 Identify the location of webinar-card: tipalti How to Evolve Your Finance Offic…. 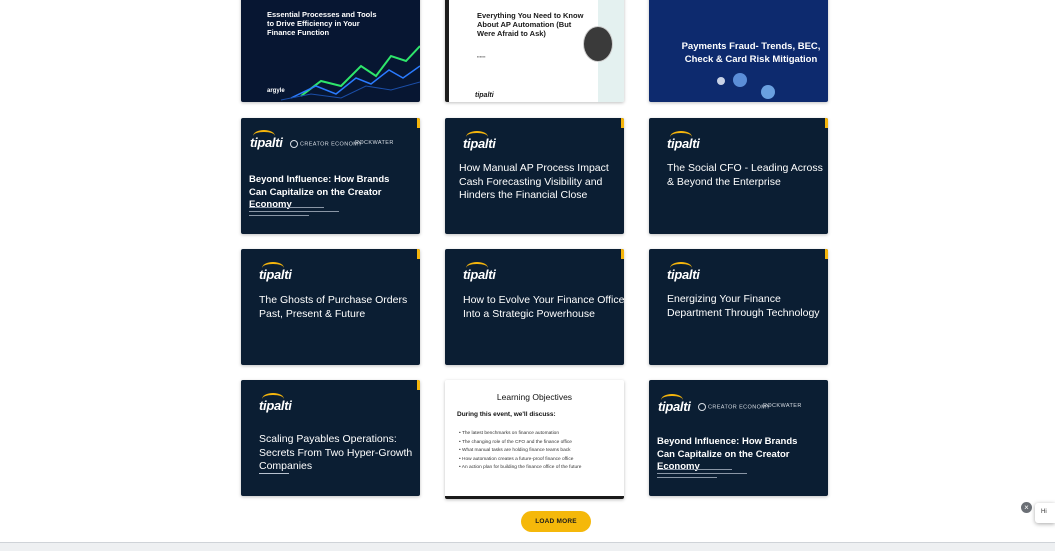
(534, 307).